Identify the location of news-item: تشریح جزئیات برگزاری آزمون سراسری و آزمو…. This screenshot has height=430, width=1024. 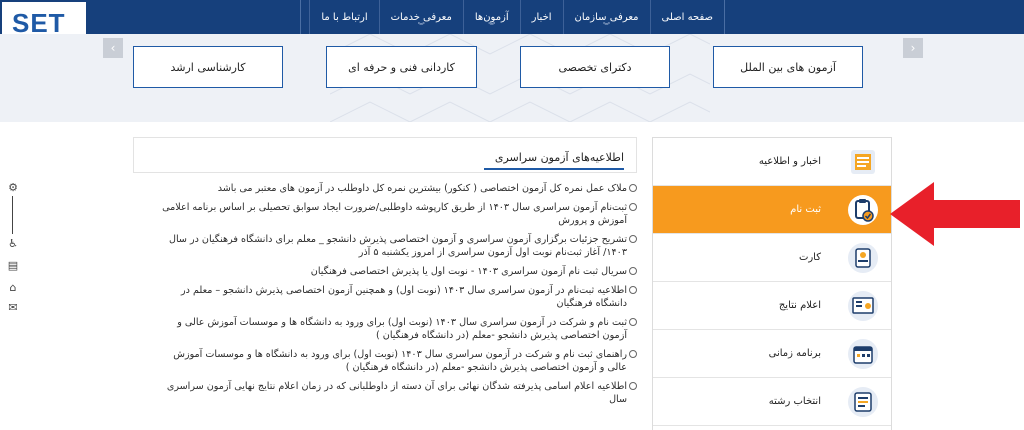
(385, 246).